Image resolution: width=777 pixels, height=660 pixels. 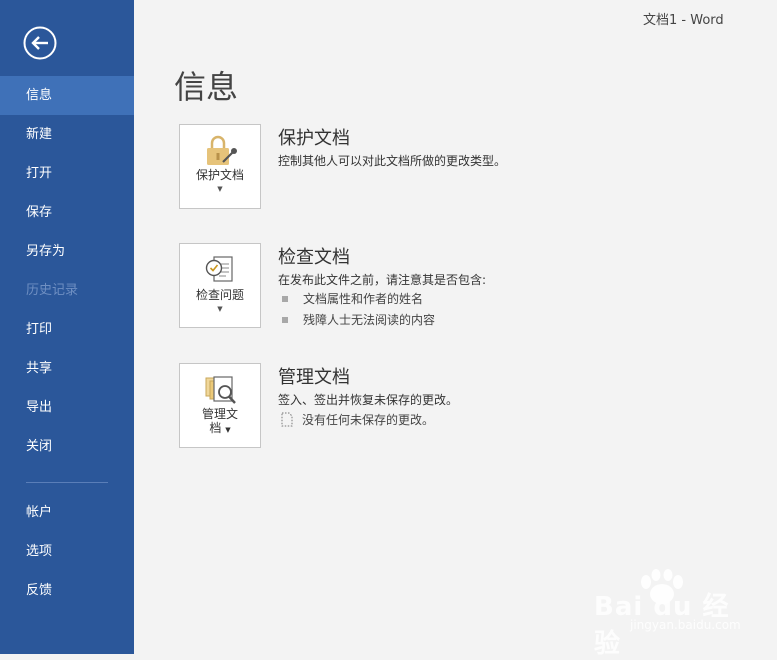 What do you see at coordinates (667, 613) in the screenshot?
I see `baidu-jingyan-watermark: Bai du 经验 jingyan.baidu.com` at bounding box center [667, 613].